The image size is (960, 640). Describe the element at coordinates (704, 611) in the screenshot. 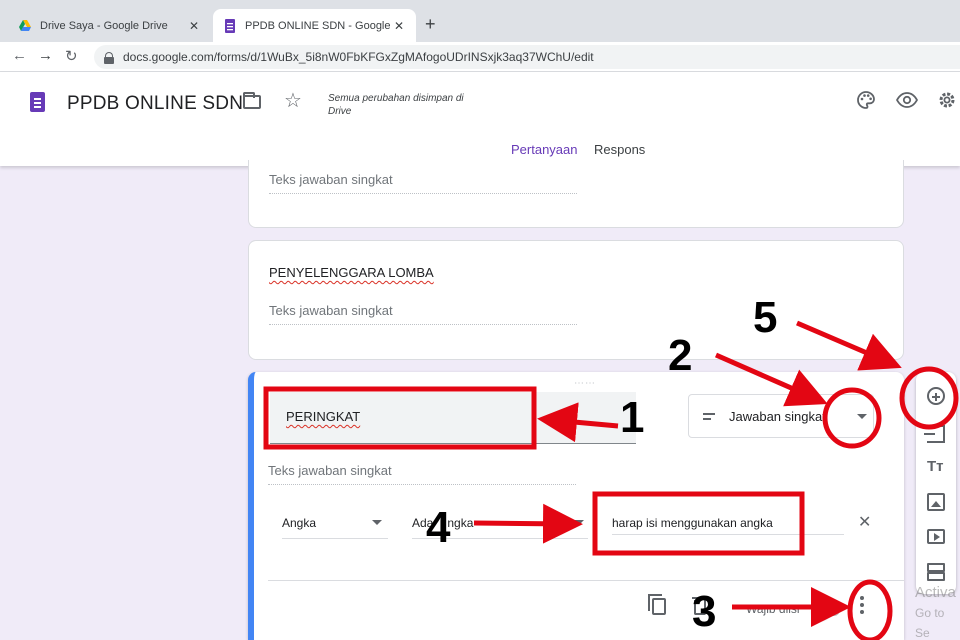

I see `annotation-number-3: 3` at that location.